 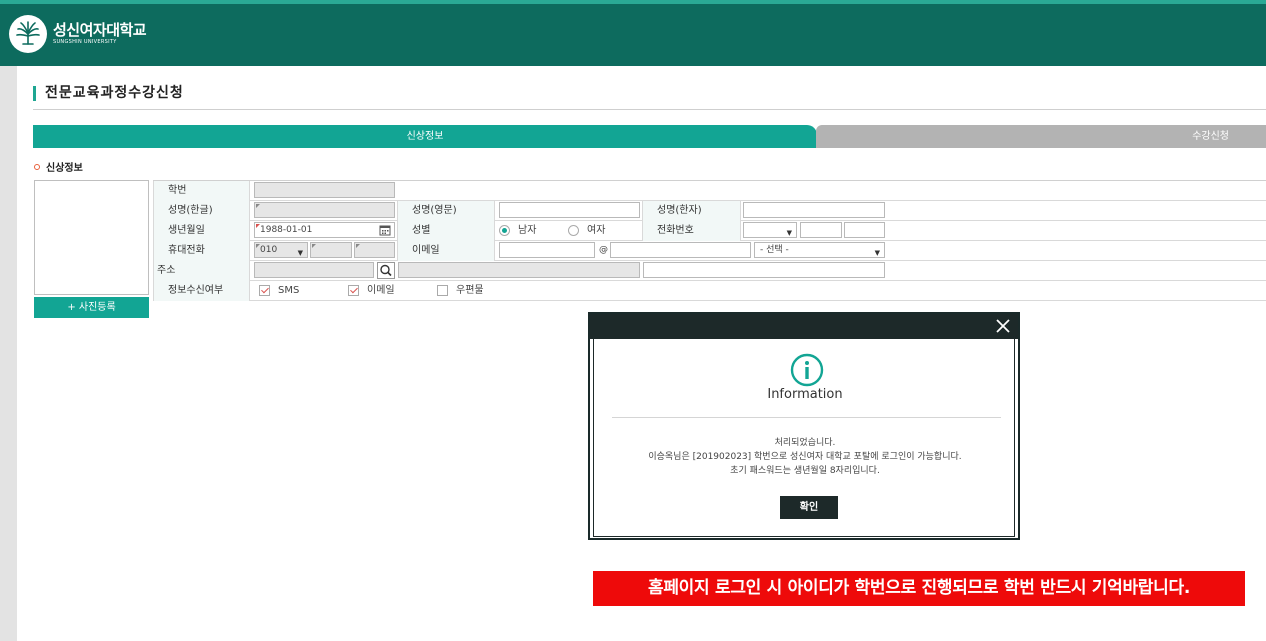 I want to click on phone-area-select: ▼, so click(x=770, y=230).